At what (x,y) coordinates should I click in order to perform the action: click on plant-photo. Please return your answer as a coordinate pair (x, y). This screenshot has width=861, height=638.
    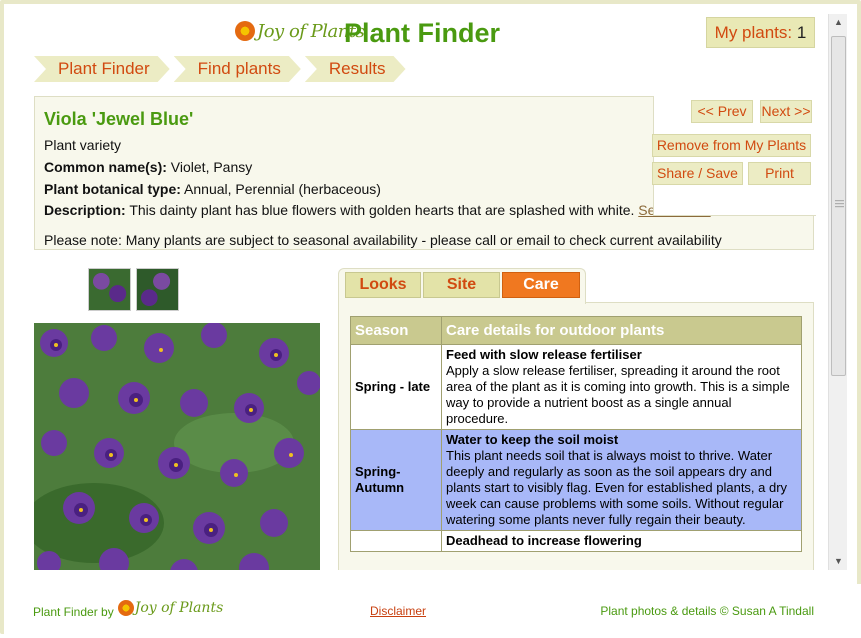
    Looking at the image, I should click on (177, 446).